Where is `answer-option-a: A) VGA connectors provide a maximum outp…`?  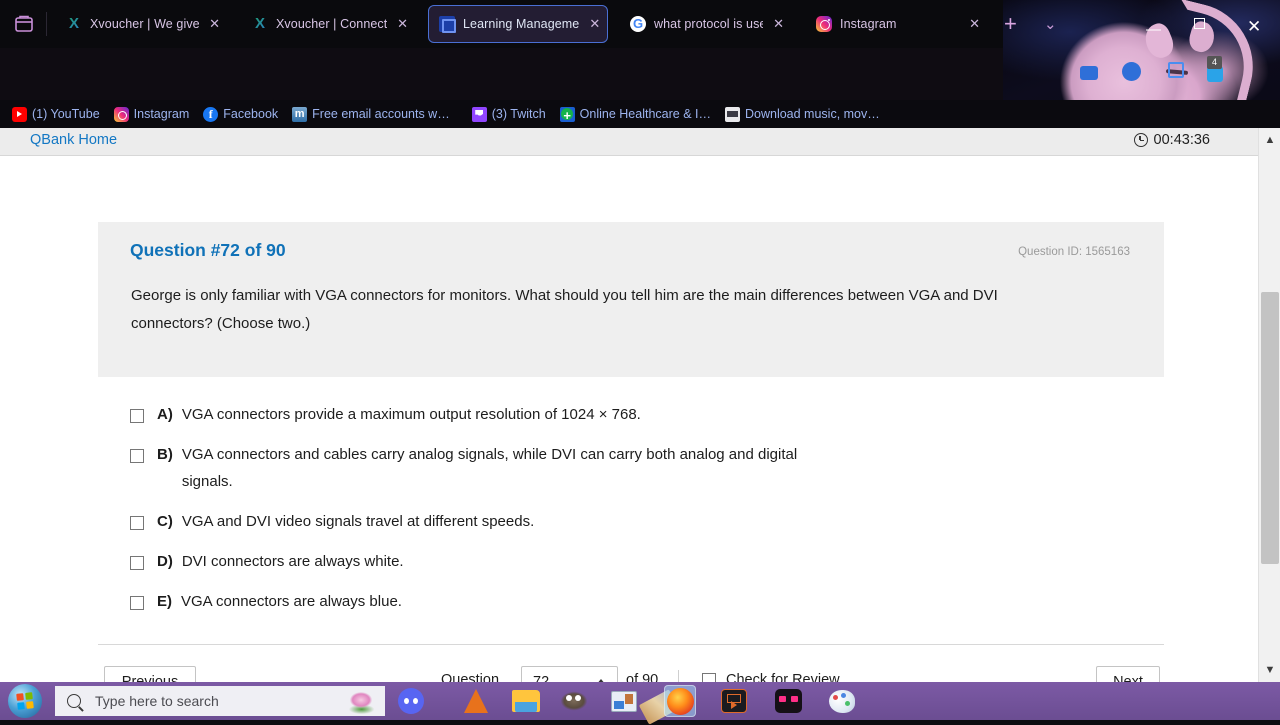
answer-option-a: A) VGA connectors provide a maximum outp… is located at coordinates (645, 417).